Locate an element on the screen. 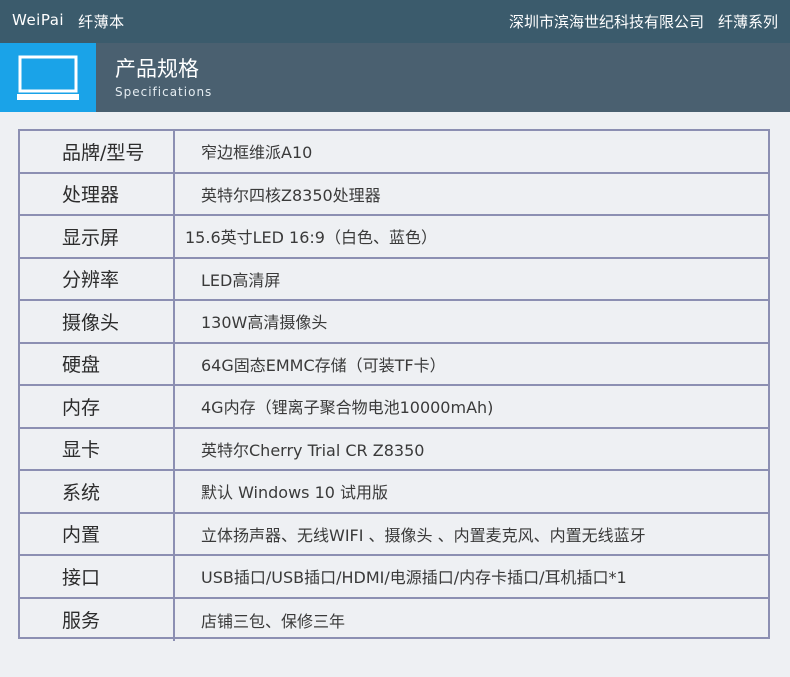  spec-row: 系统 默认 Windows 10 试用版 is located at coordinates (394, 492).